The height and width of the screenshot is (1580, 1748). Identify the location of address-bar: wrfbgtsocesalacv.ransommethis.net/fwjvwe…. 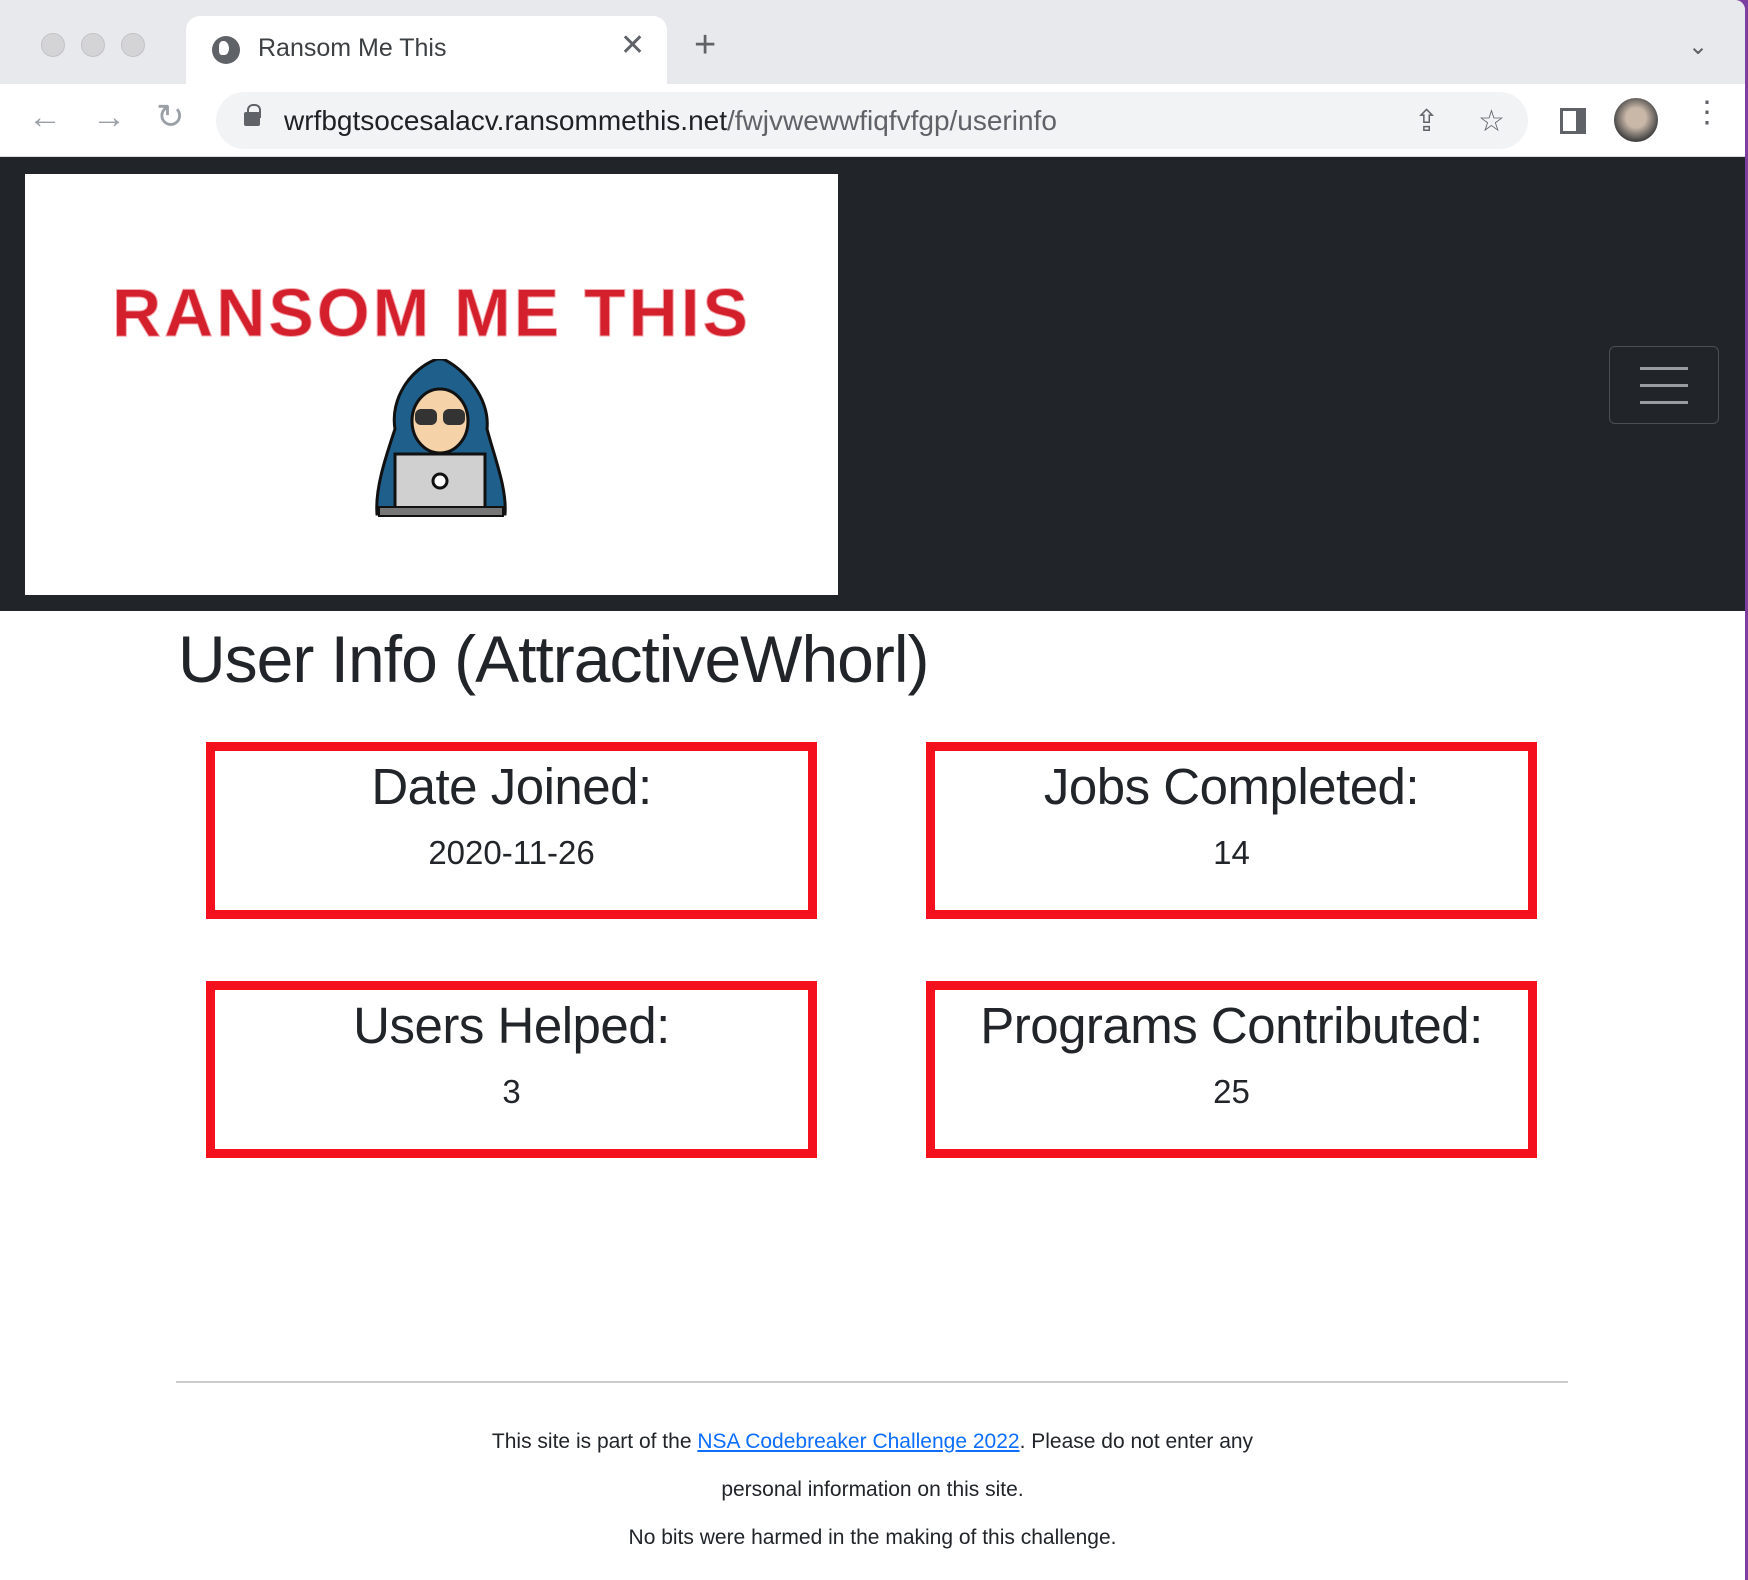
(872, 120).